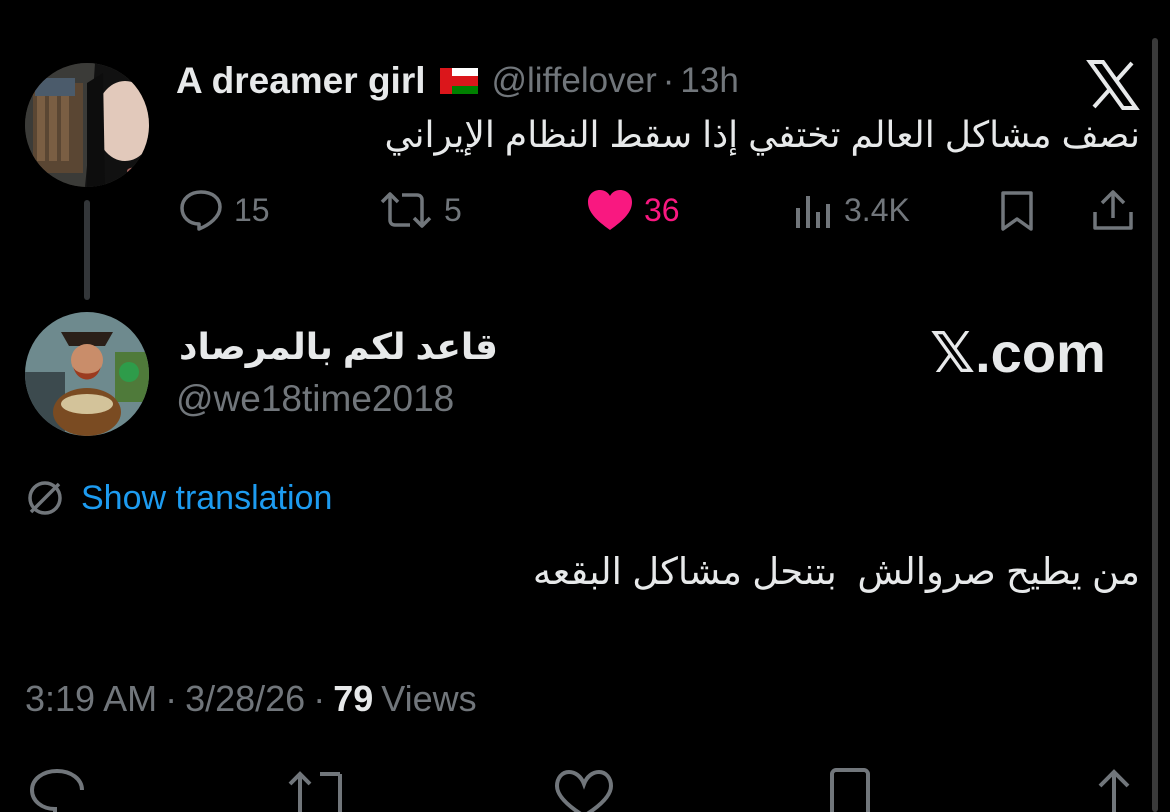  I want to click on show-translation-link: Show translation, so click(178, 498).